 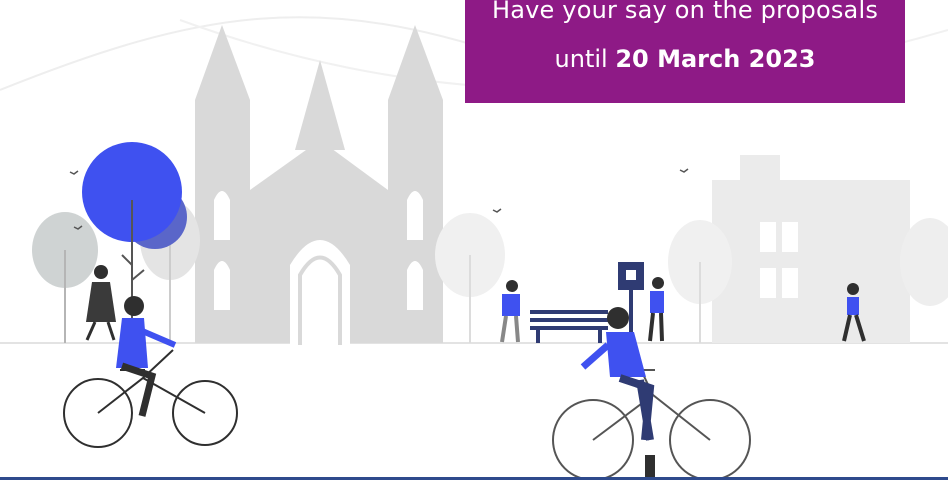 I want to click on background-swirl, so click(x=260, y=53).